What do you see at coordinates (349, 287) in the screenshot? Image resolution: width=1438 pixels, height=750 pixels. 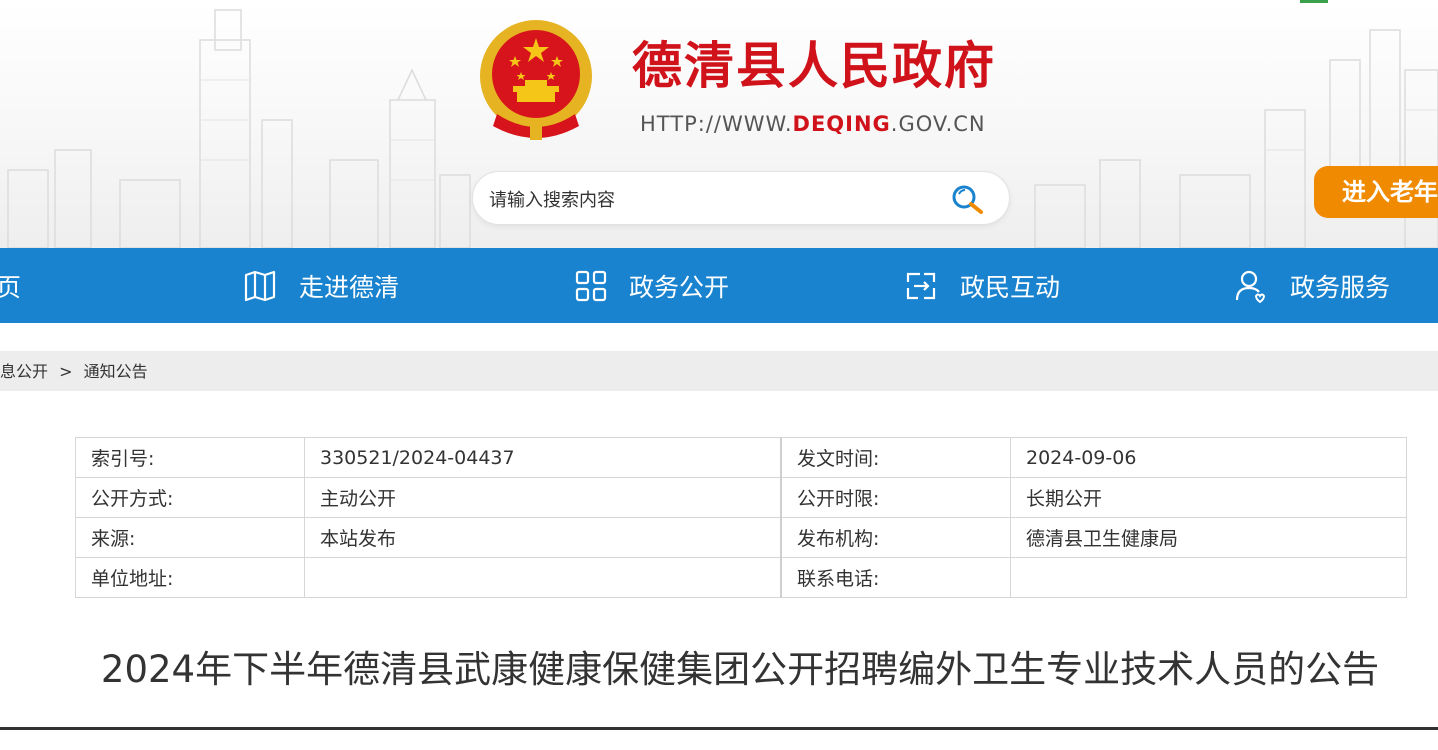 I see `nav-item-label: 走进德清` at bounding box center [349, 287].